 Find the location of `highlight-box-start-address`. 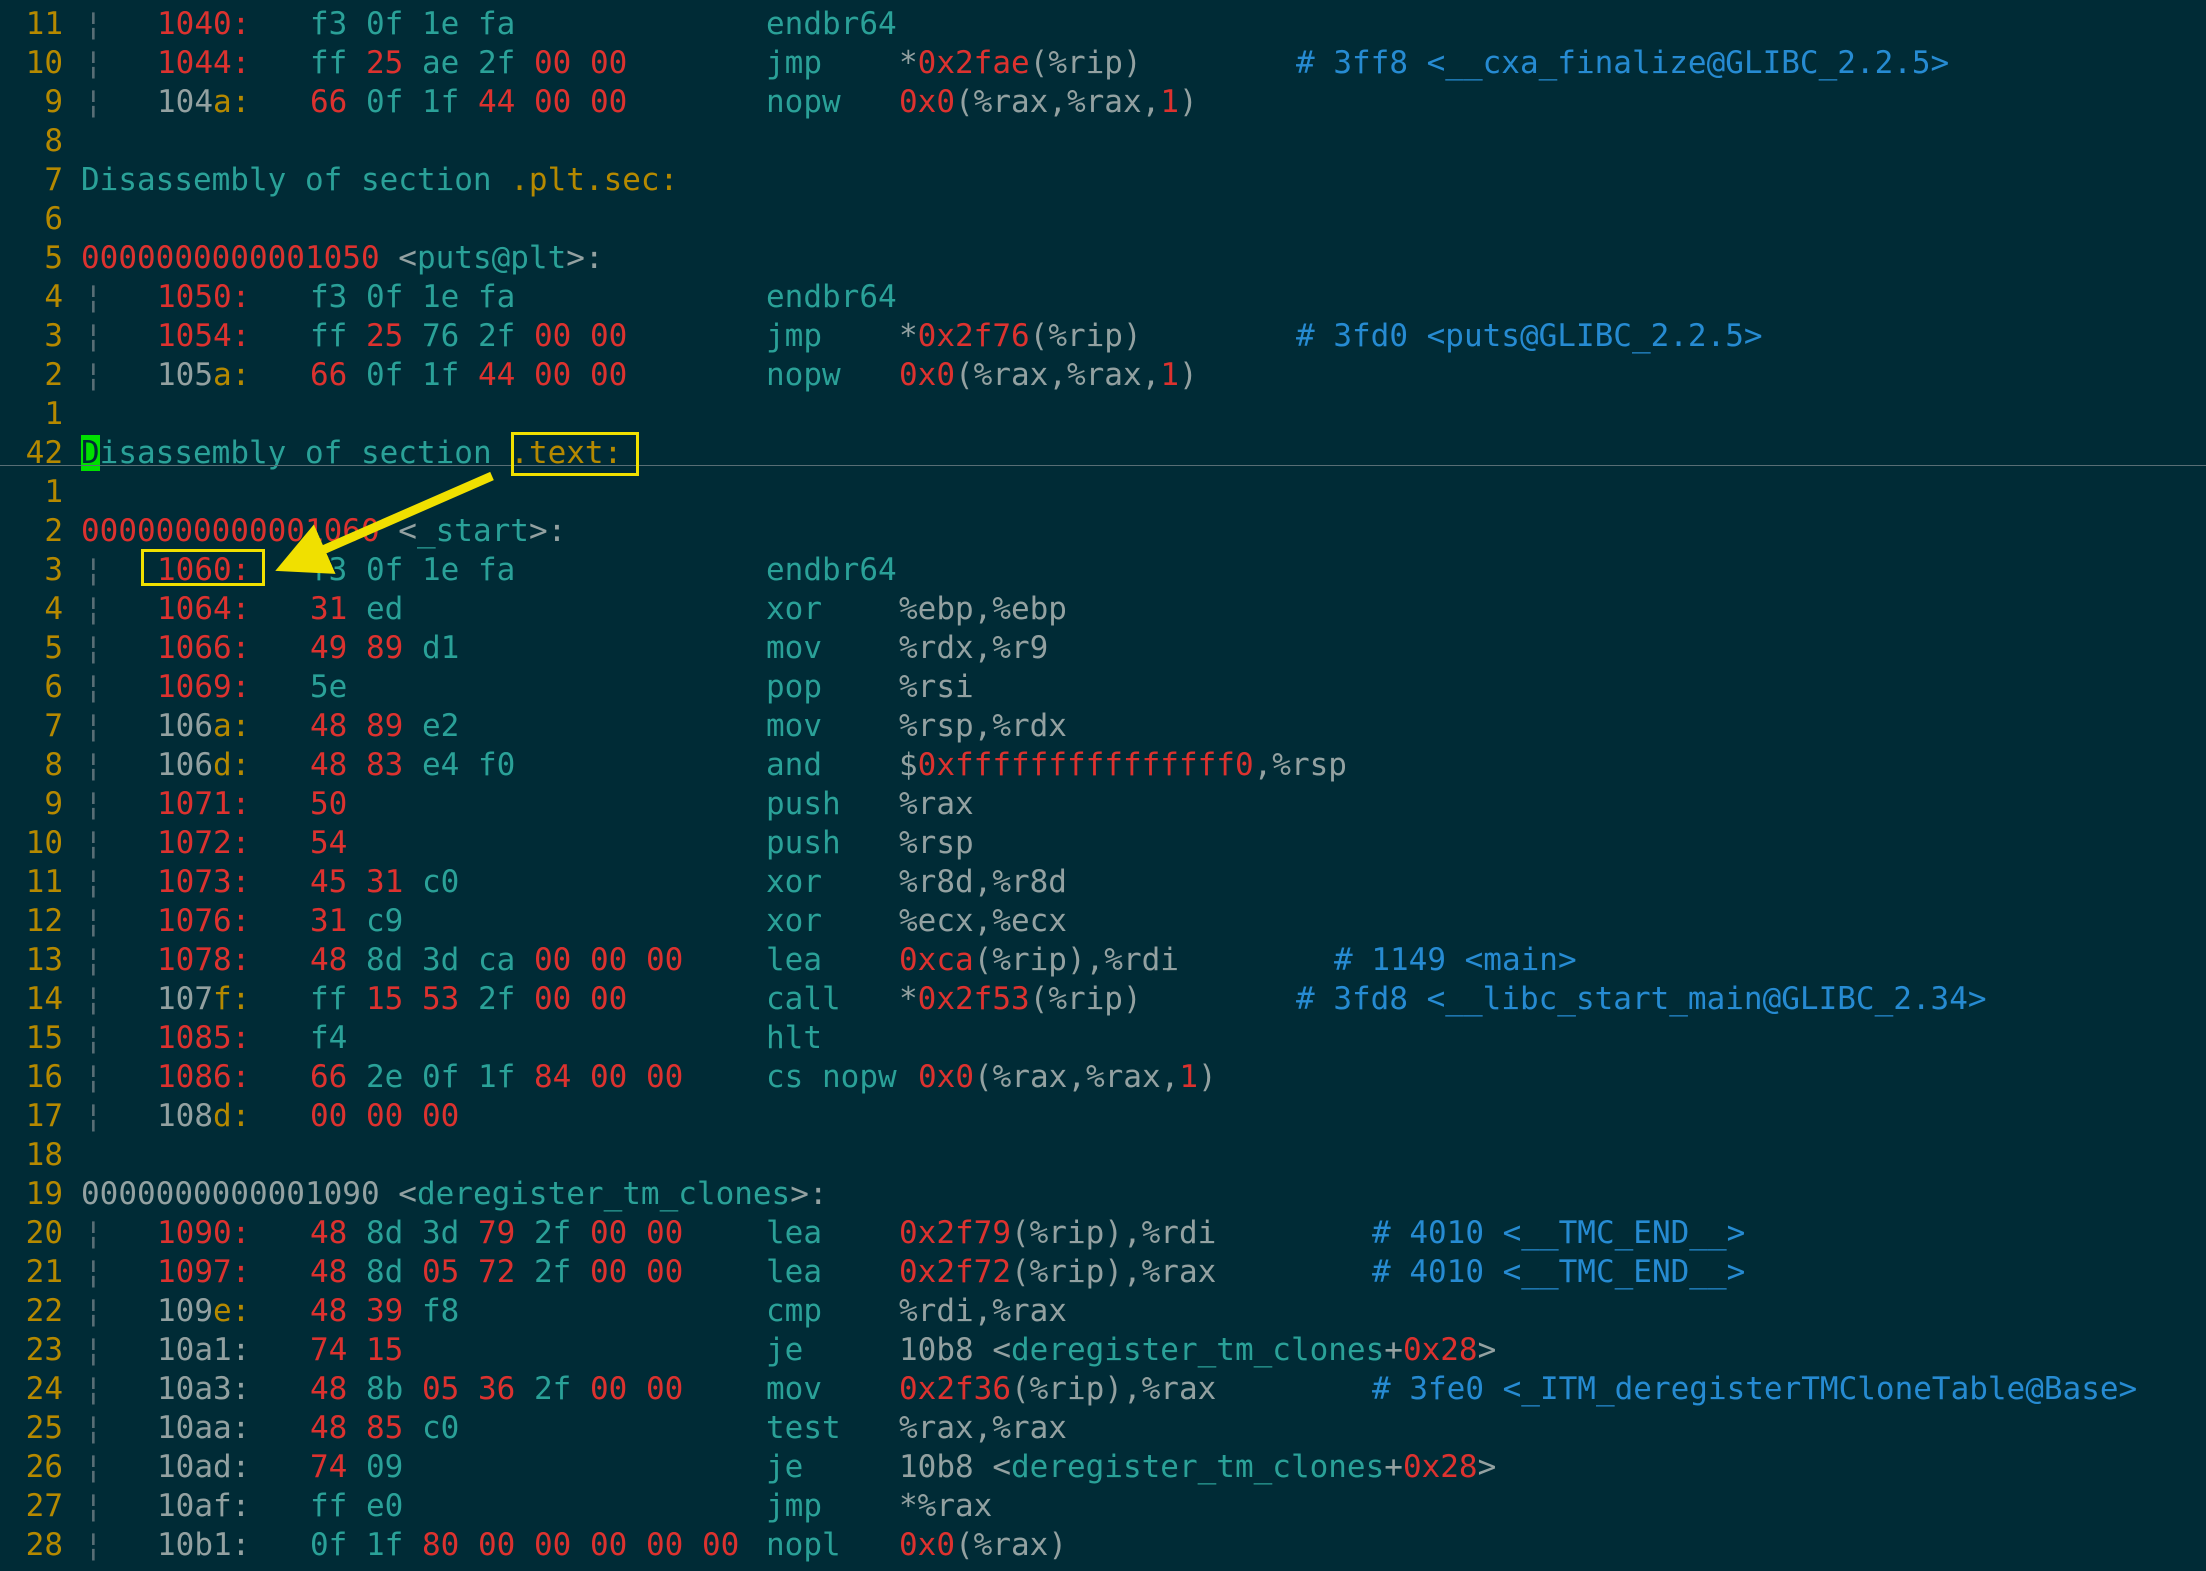

highlight-box-start-address is located at coordinates (203, 567).